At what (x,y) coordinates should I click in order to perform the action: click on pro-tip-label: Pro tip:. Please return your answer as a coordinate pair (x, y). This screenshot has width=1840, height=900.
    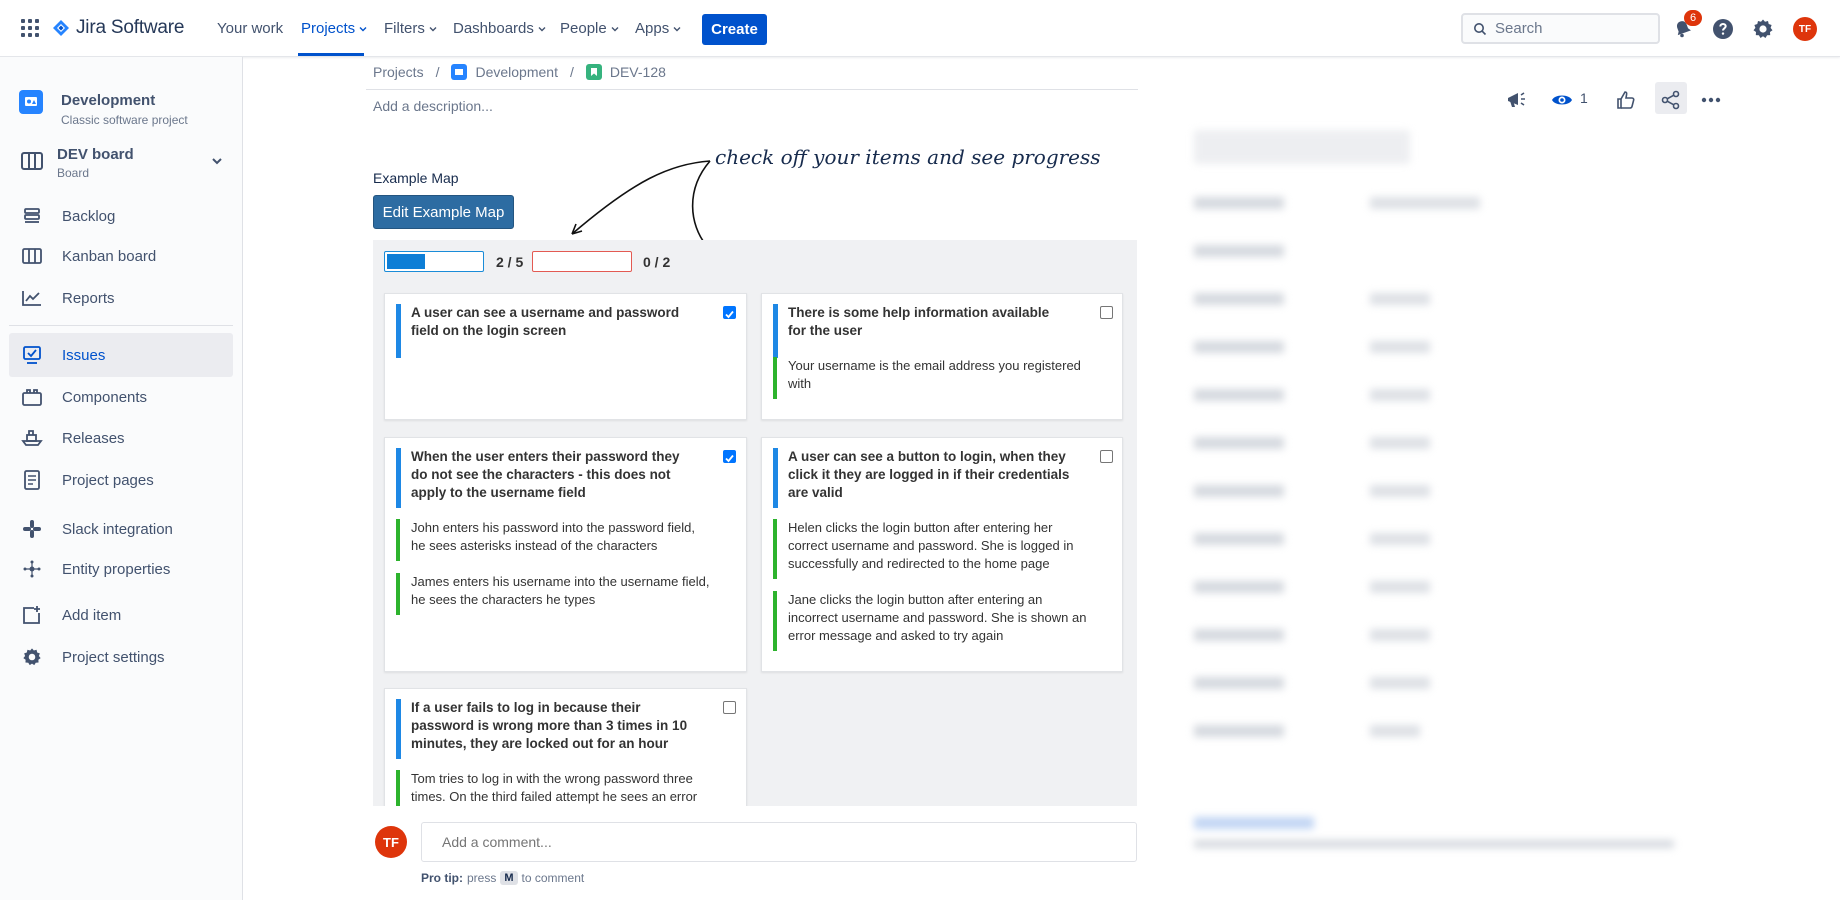
    Looking at the image, I should click on (442, 878).